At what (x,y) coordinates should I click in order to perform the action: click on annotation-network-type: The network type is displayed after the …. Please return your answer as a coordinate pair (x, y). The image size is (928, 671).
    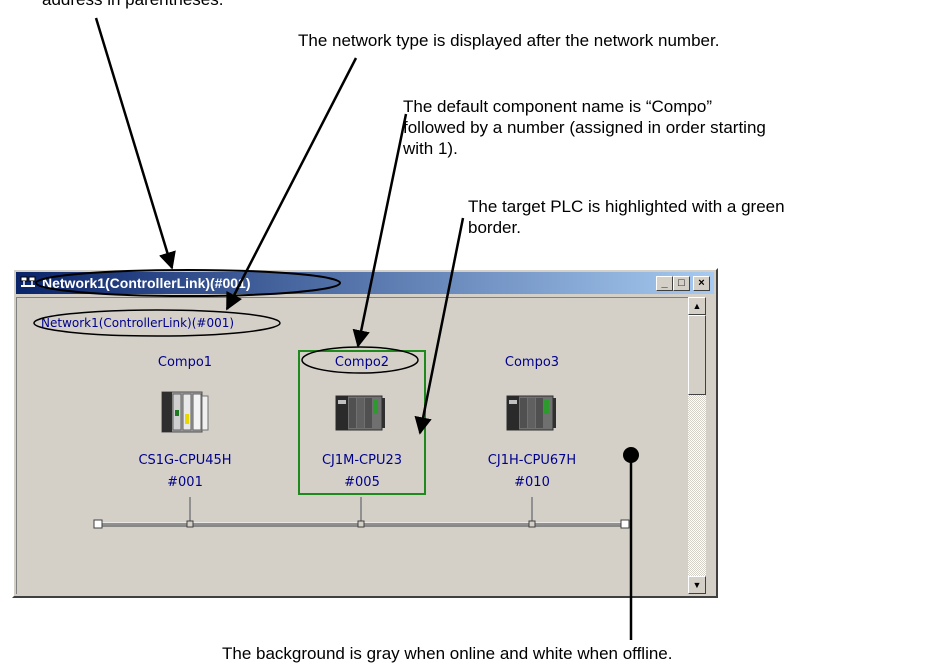
    Looking at the image, I should click on (509, 40).